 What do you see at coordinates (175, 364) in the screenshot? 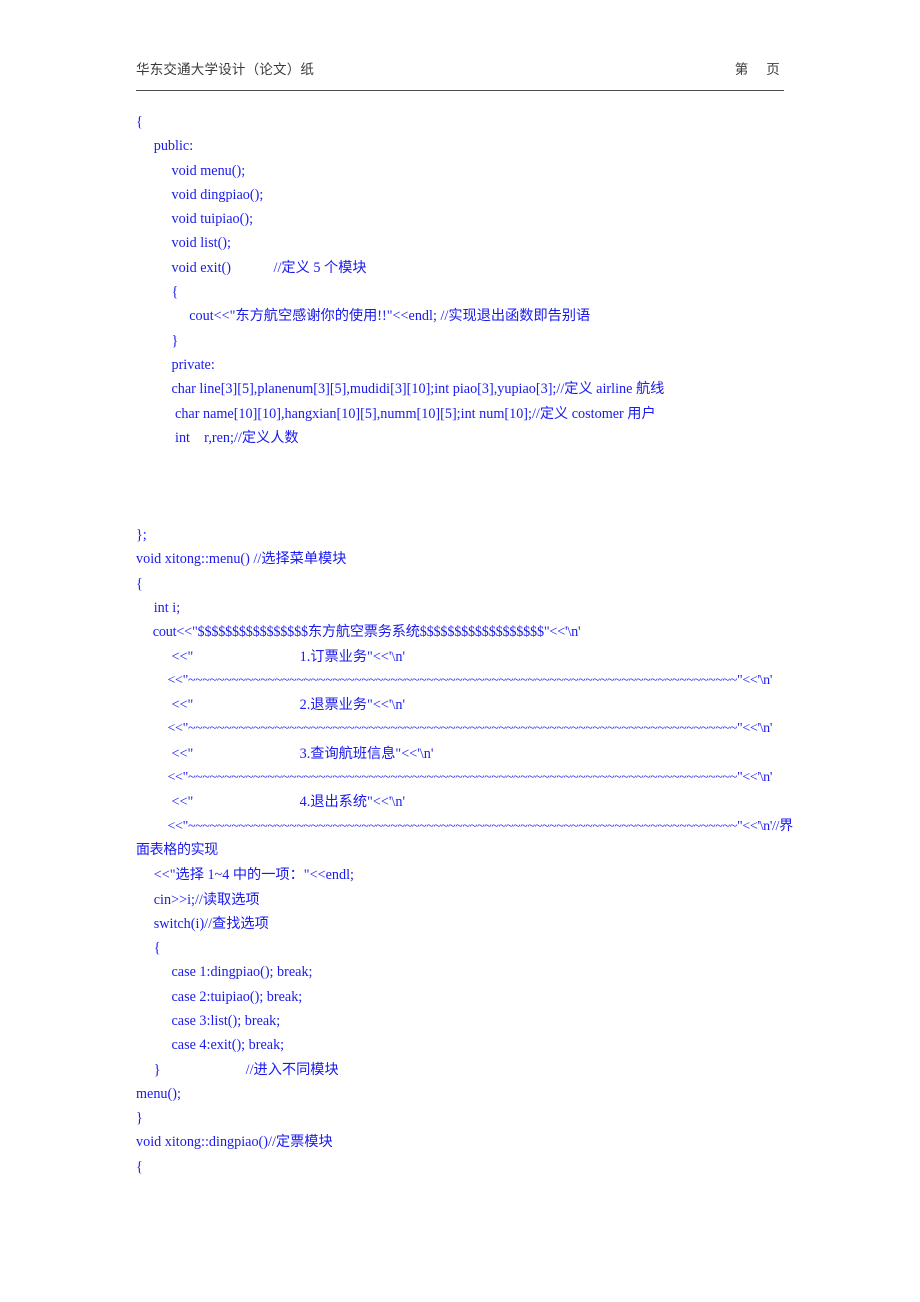
I see `code-line: private:` at bounding box center [175, 364].